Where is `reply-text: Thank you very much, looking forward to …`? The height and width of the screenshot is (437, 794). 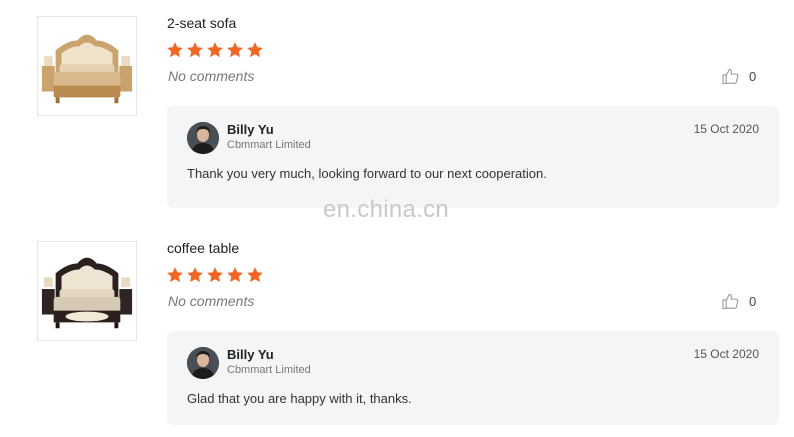
reply-text: Thank you very much, looking forward to … is located at coordinates (367, 173).